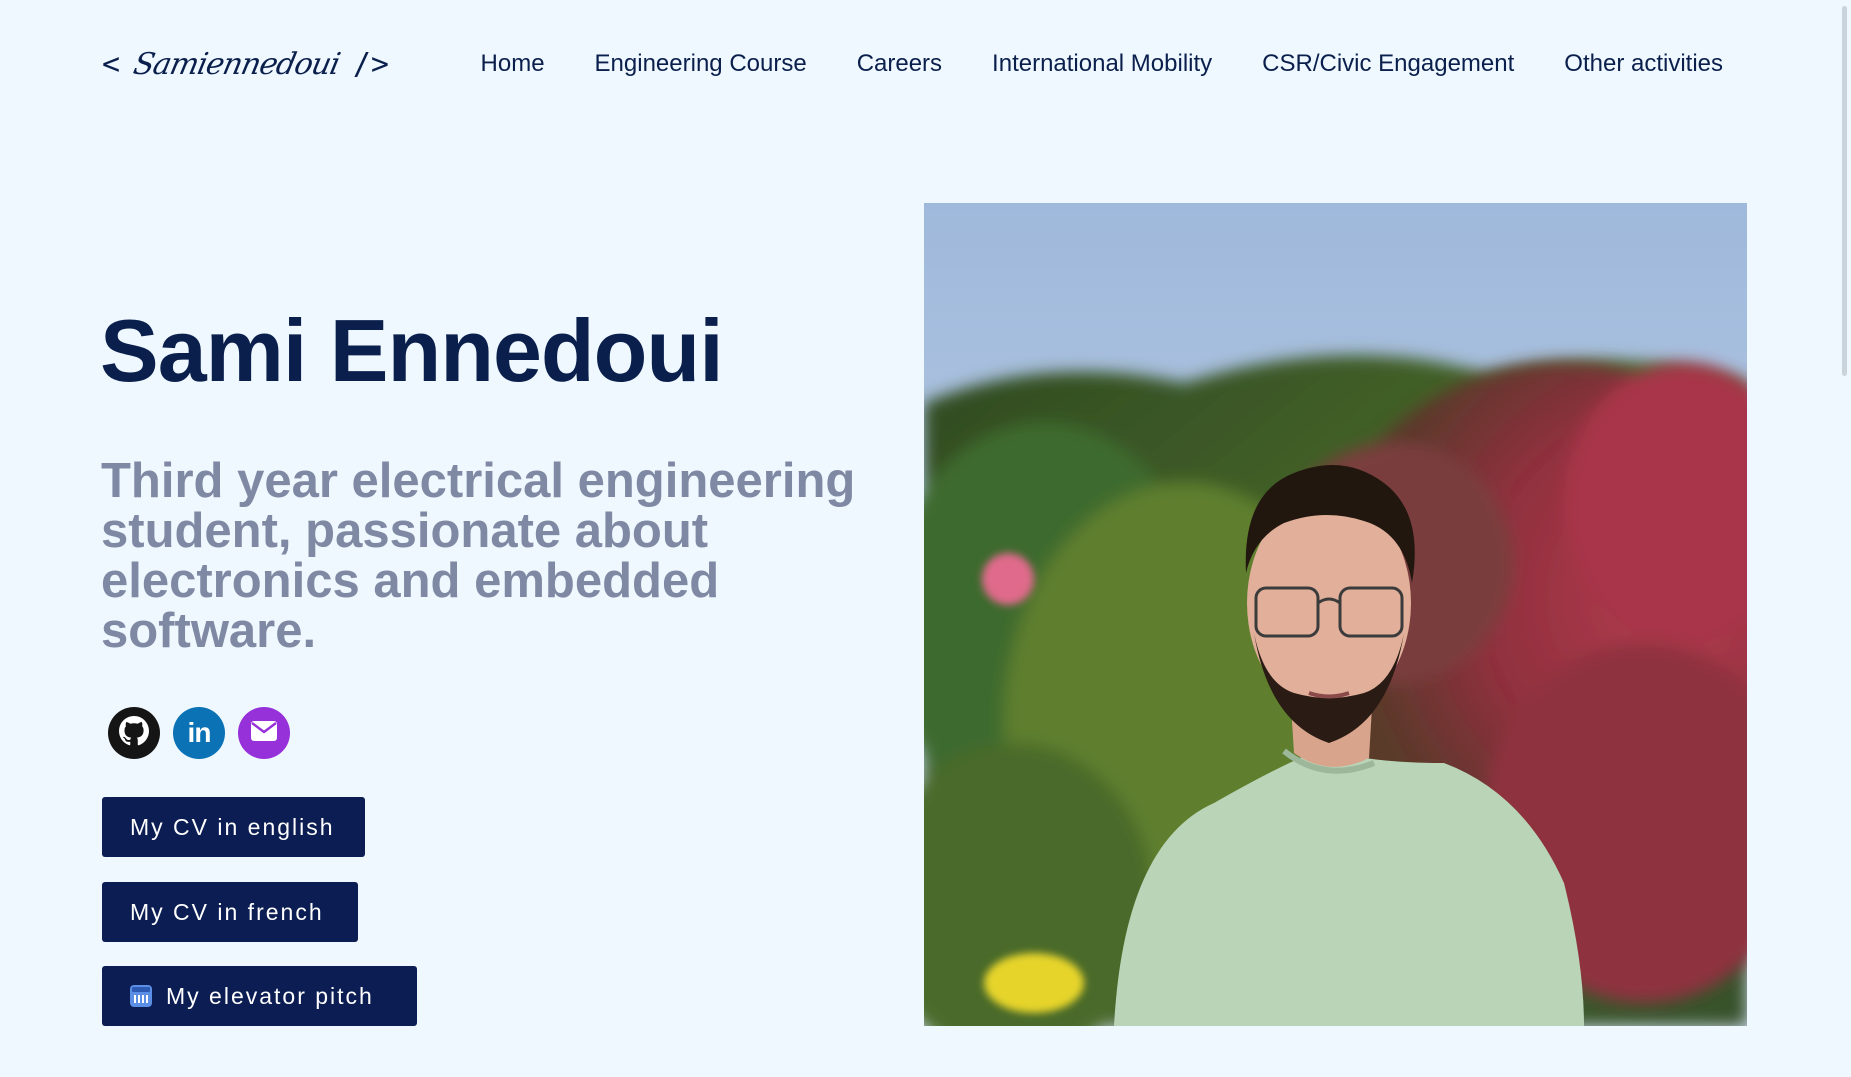 The width and height of the screenshot is (1851, 1077). I want to click on elevator-pitch-button: My elevator pitch, so click(259, 996).